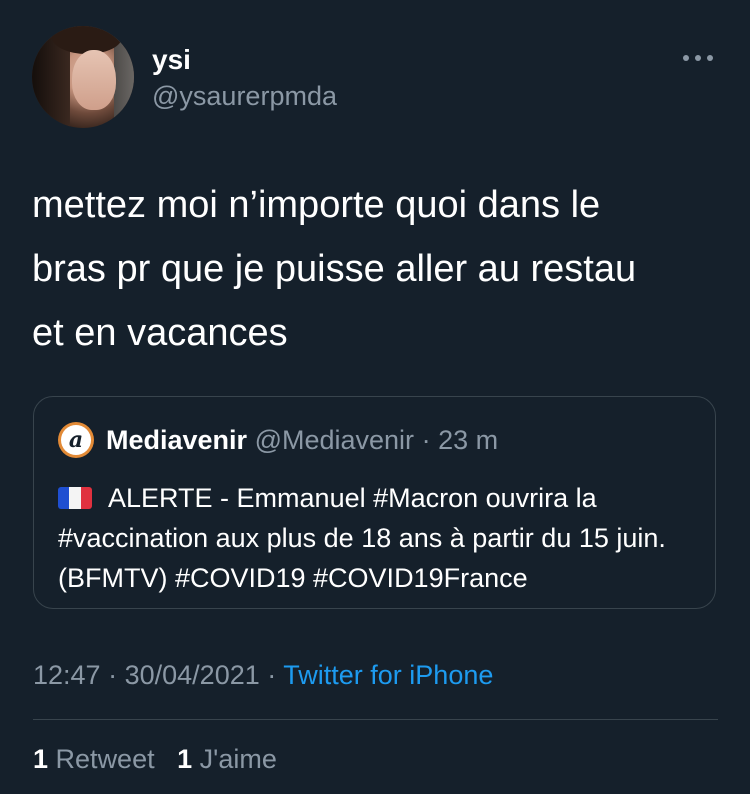 The image size is (750, 794). What do you see at coordinates (171, 60) in the screenshot?
I see `author-display-name: ysi` at bounding box center [171, 60].